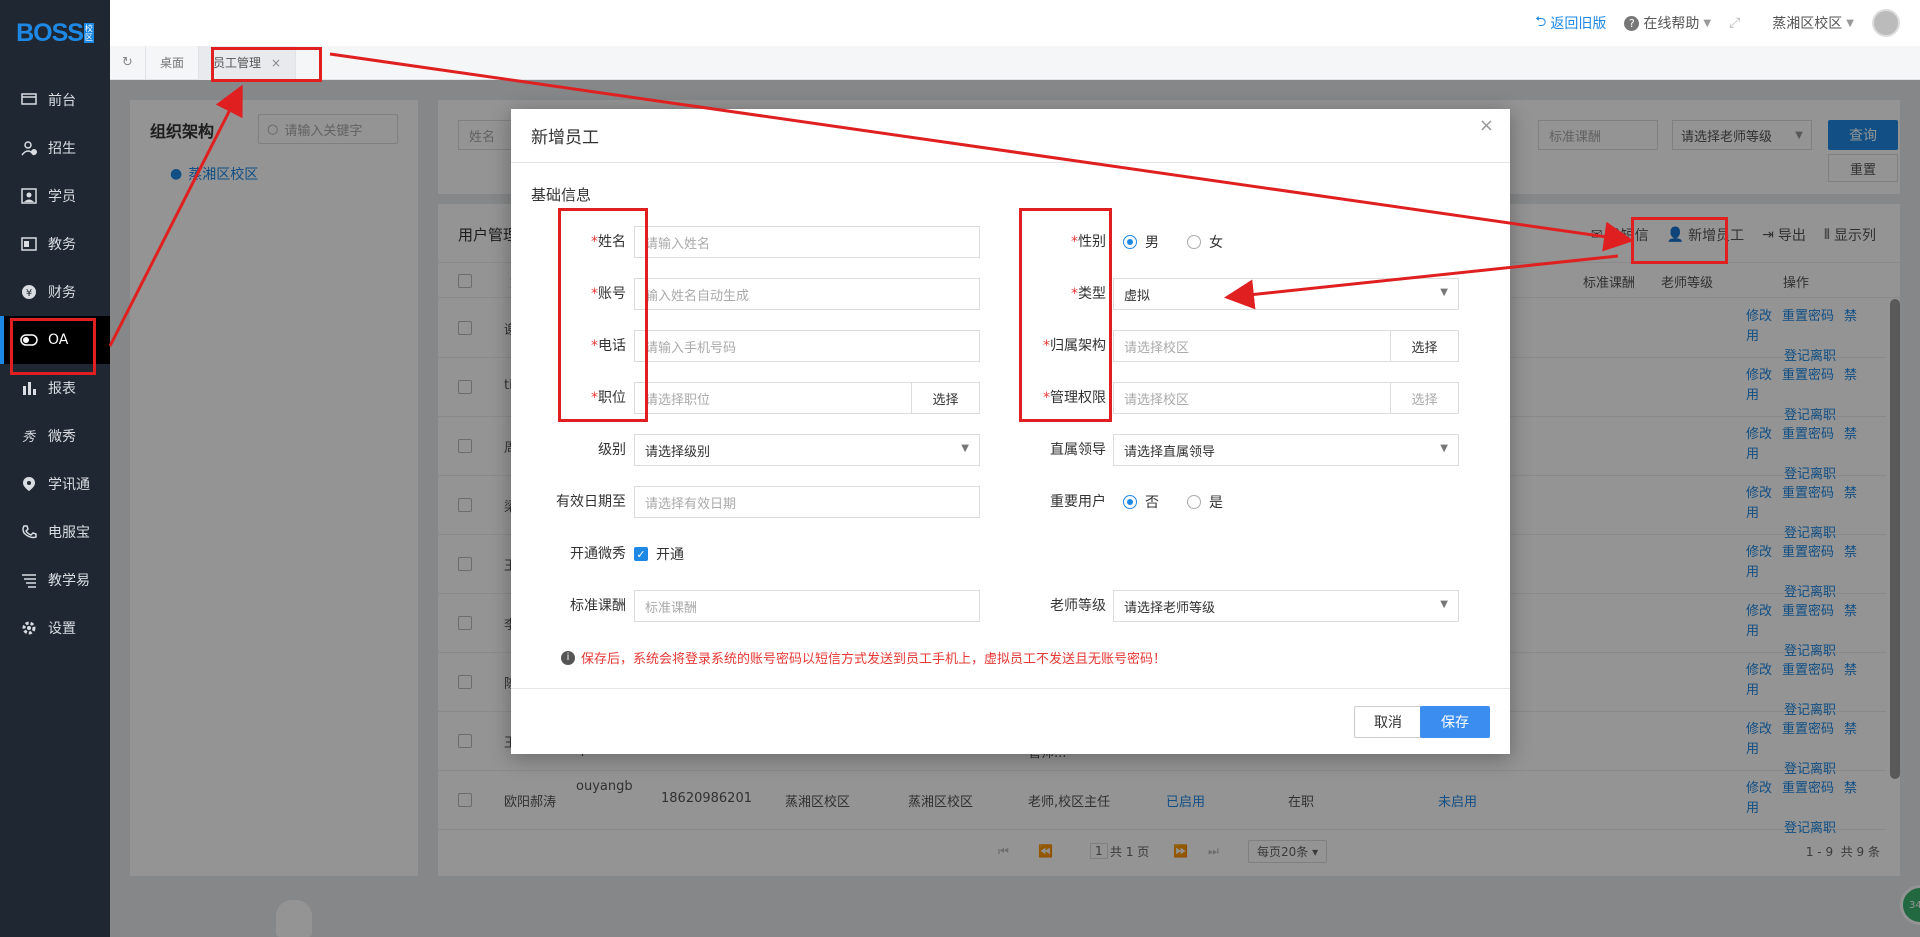 The height and width of the screenshot is (937, 1920). I want to click on radio-off-icon, so click(1194, 502).